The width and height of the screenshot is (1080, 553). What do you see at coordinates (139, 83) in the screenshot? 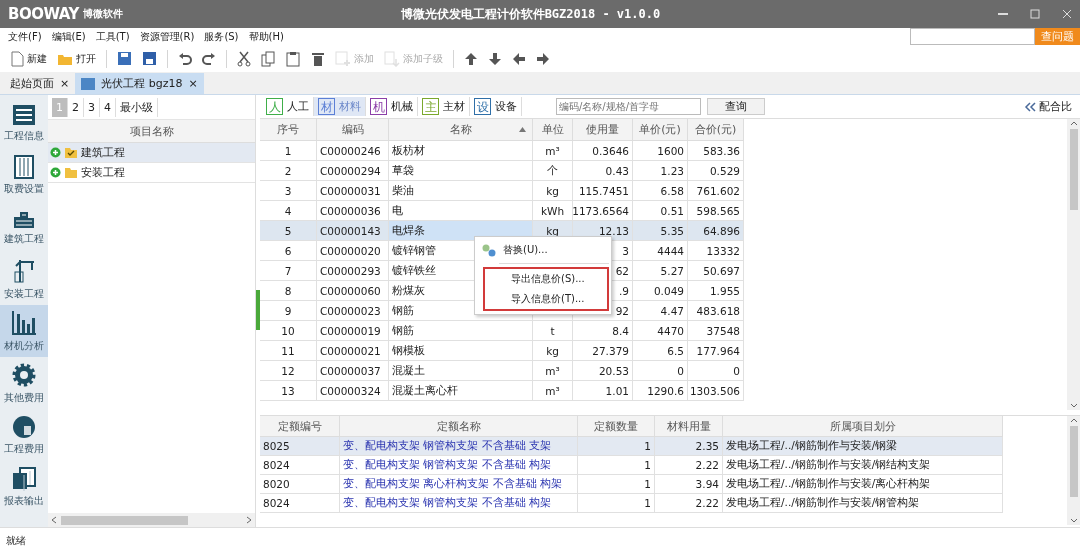
I see `document-tab: 光伏工程 bgz18 ×` at bounding box center [139, 83].